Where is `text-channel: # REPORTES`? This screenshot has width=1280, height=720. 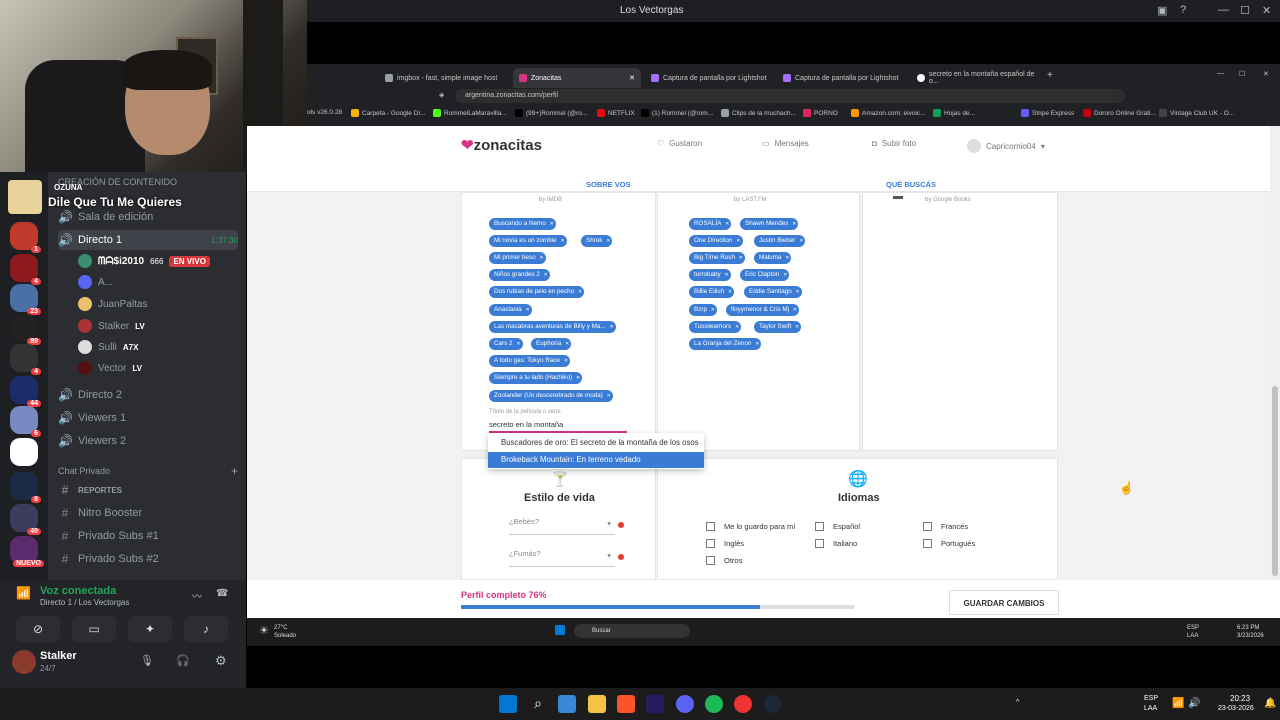
text-channel: # REPORTES is located at coordinates (148, 490).